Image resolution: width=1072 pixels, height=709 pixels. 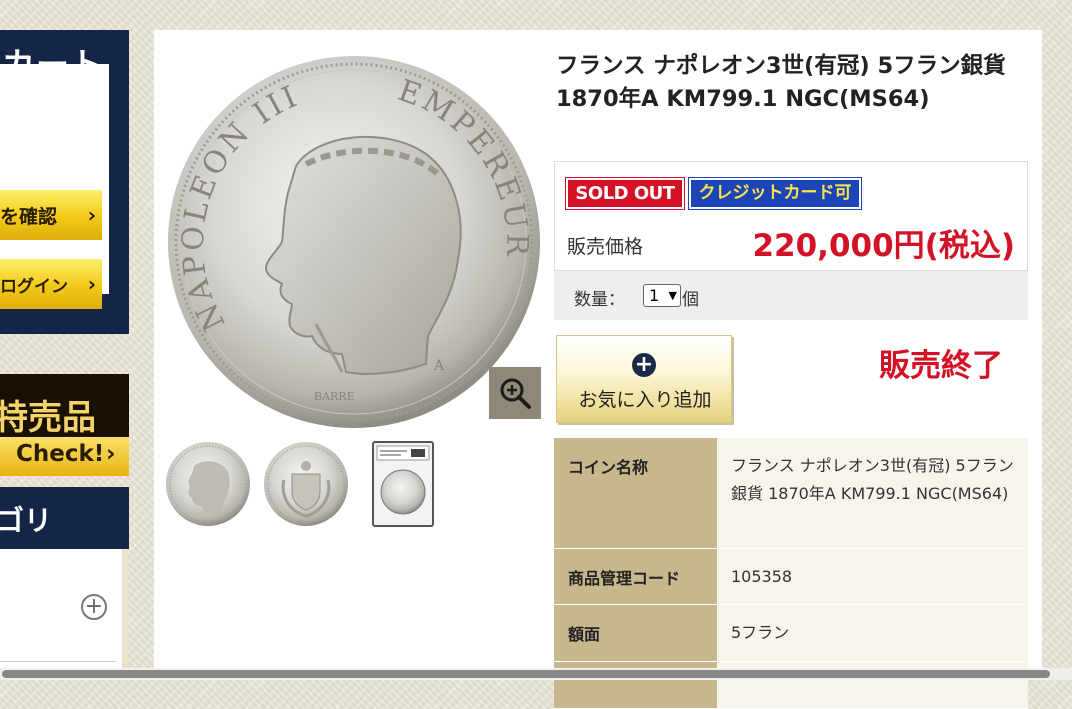 I want to click on coin-mint-mark: A, so click(x=439, y=366).